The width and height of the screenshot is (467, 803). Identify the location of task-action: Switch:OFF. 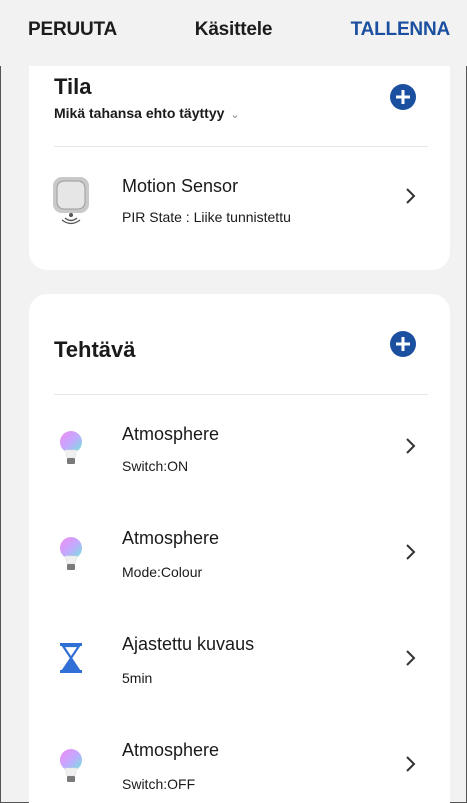
(159, 784).